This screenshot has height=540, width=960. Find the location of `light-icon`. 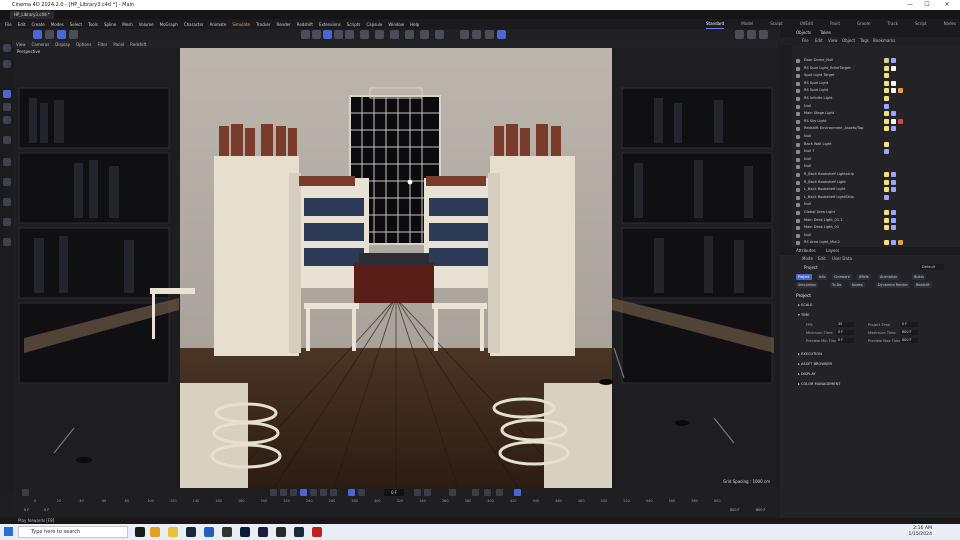

light-icon is located at coordinates (476, 34).